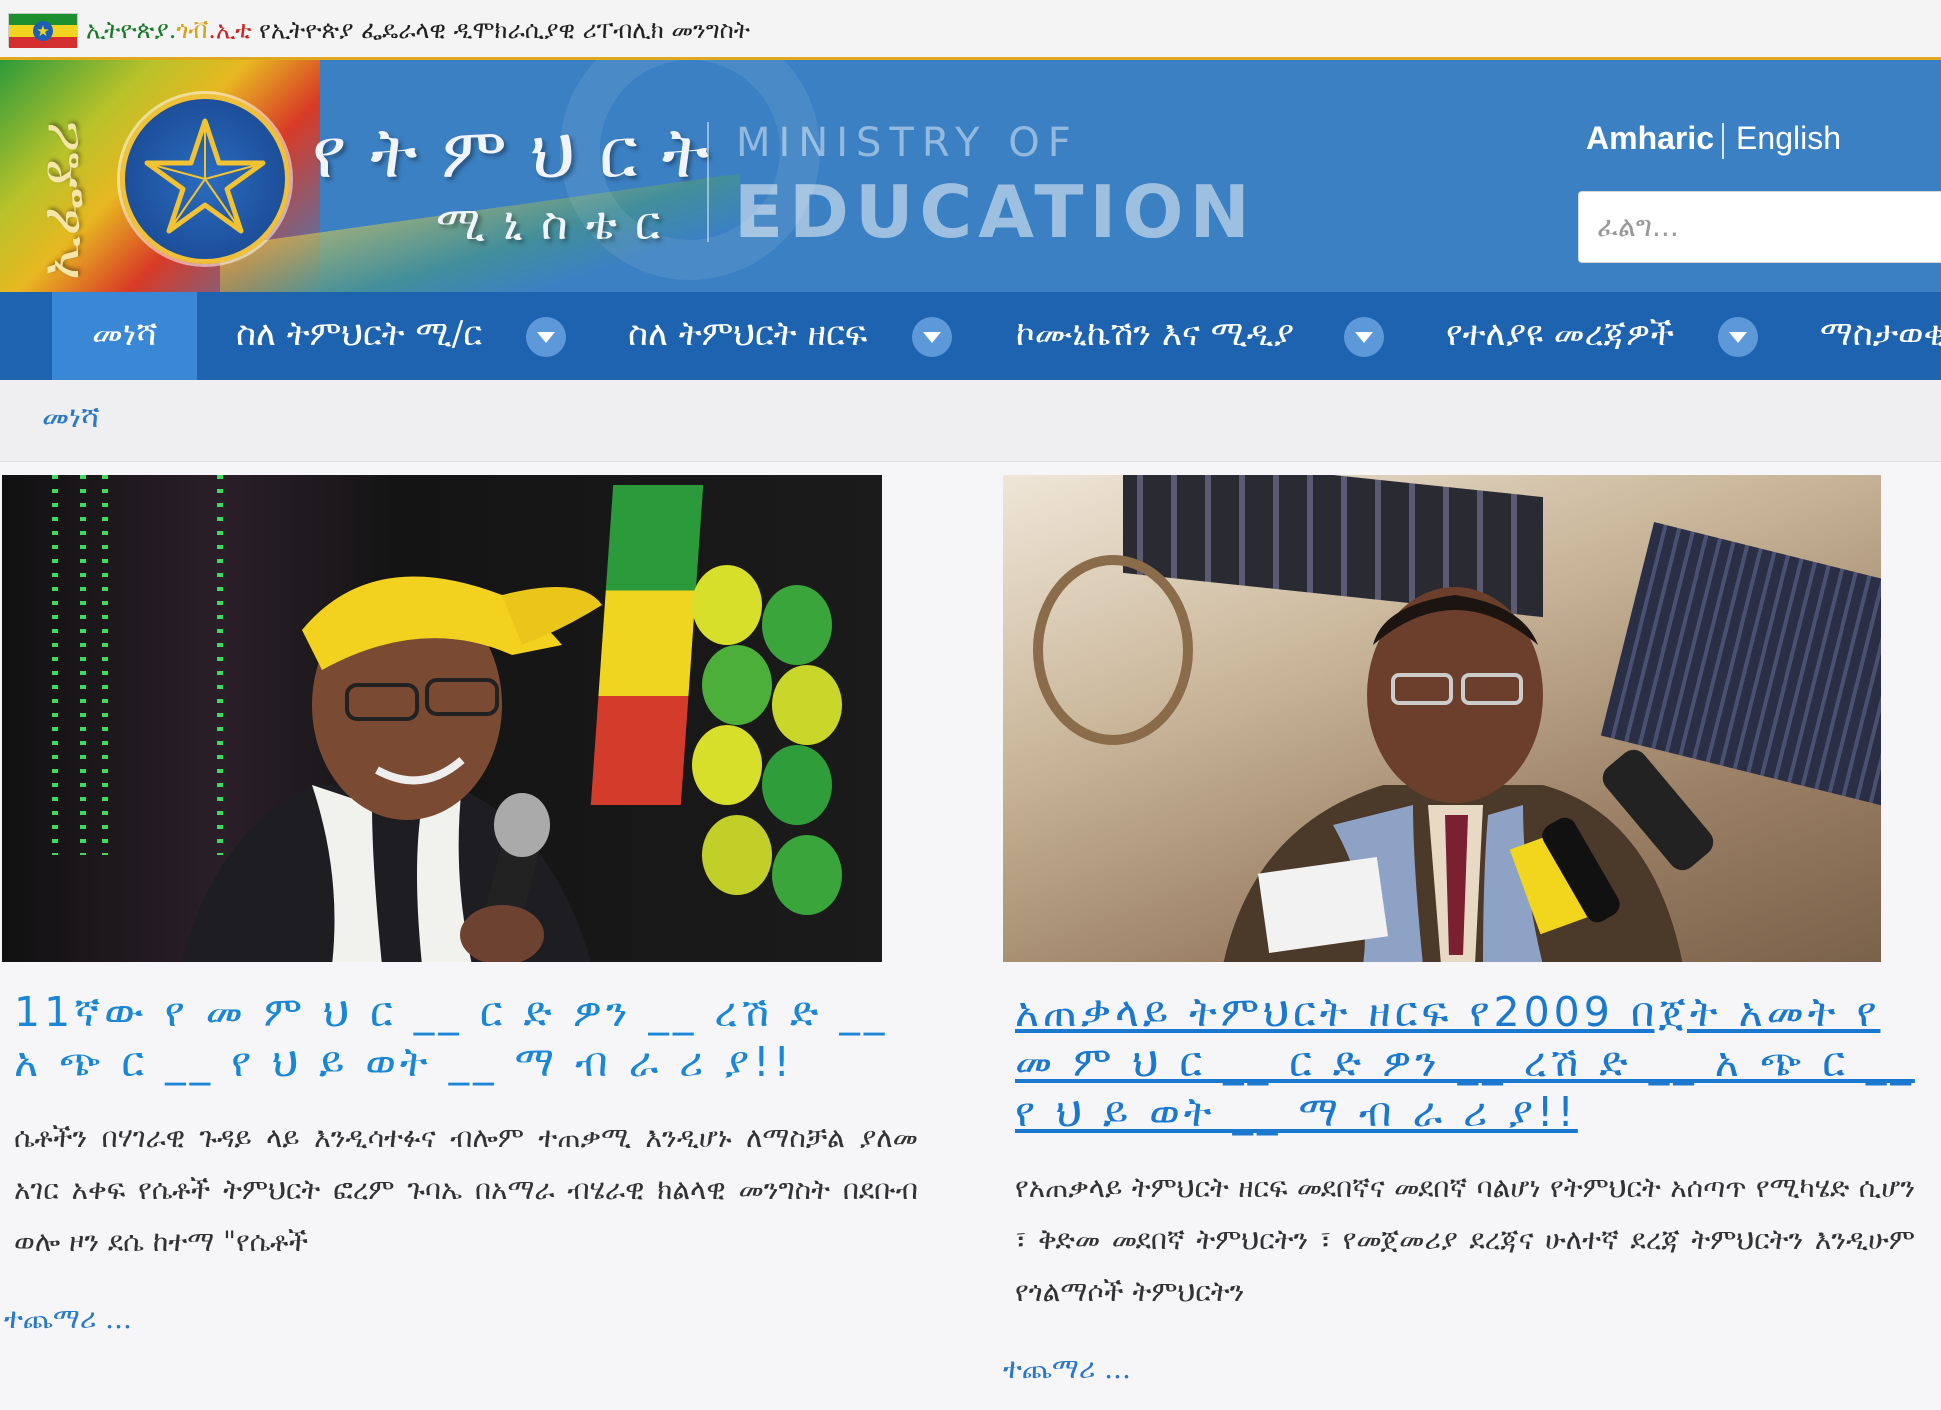  I want to click on logo-amharic-line2: ሚኒስቴር, so click(557, 224).